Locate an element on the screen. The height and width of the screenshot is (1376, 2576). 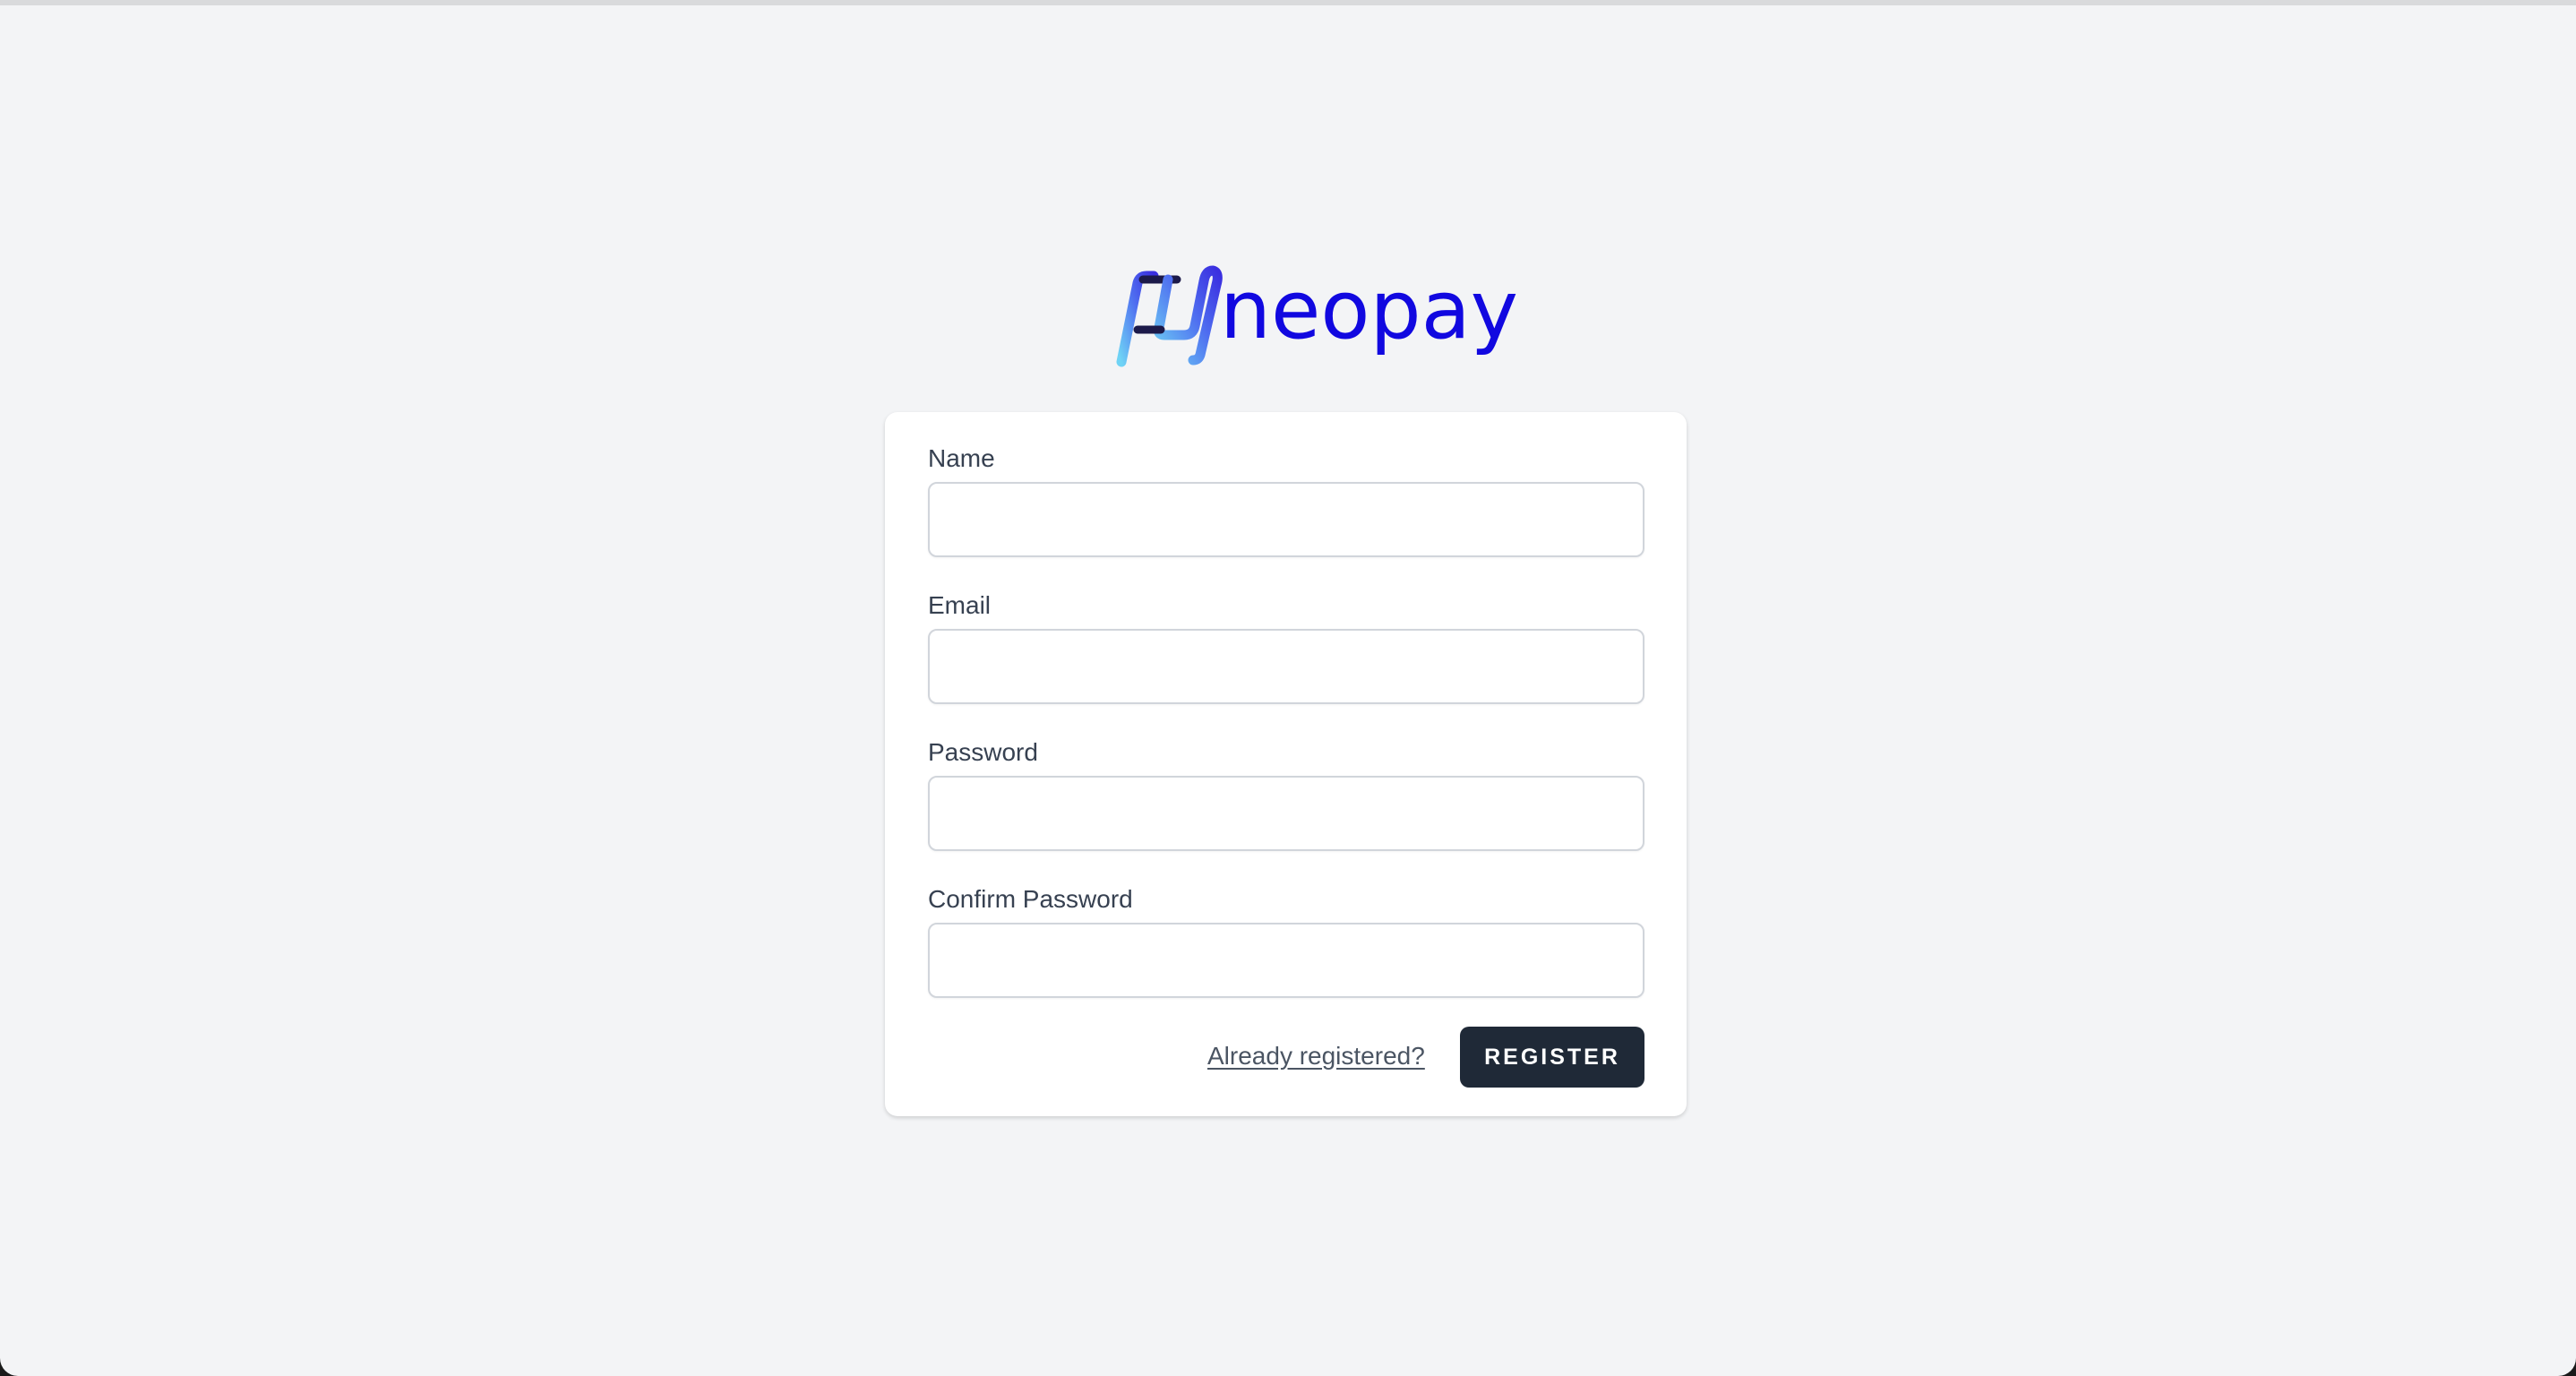
brand-name: neopay is located at coordinates (1369, 310).